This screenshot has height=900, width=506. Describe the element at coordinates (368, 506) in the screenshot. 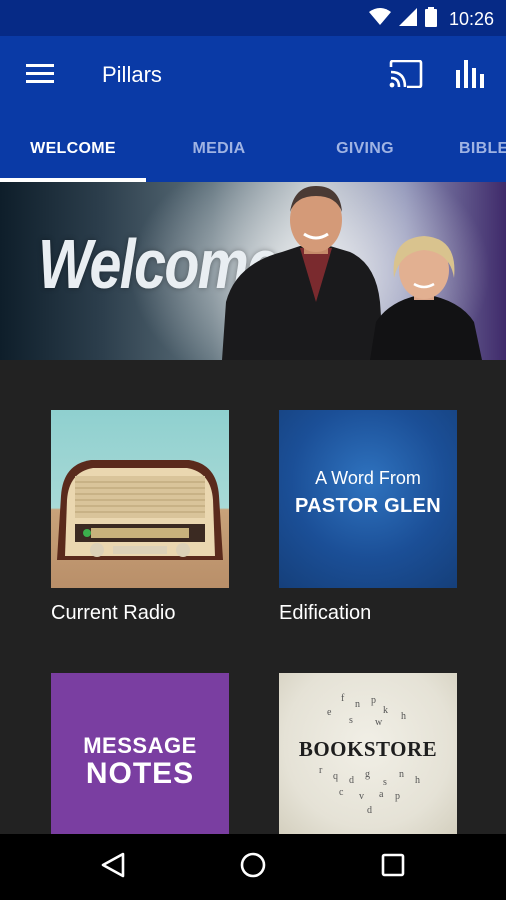

I see `edification-art-line2: PASTOR GLEN` at that location.